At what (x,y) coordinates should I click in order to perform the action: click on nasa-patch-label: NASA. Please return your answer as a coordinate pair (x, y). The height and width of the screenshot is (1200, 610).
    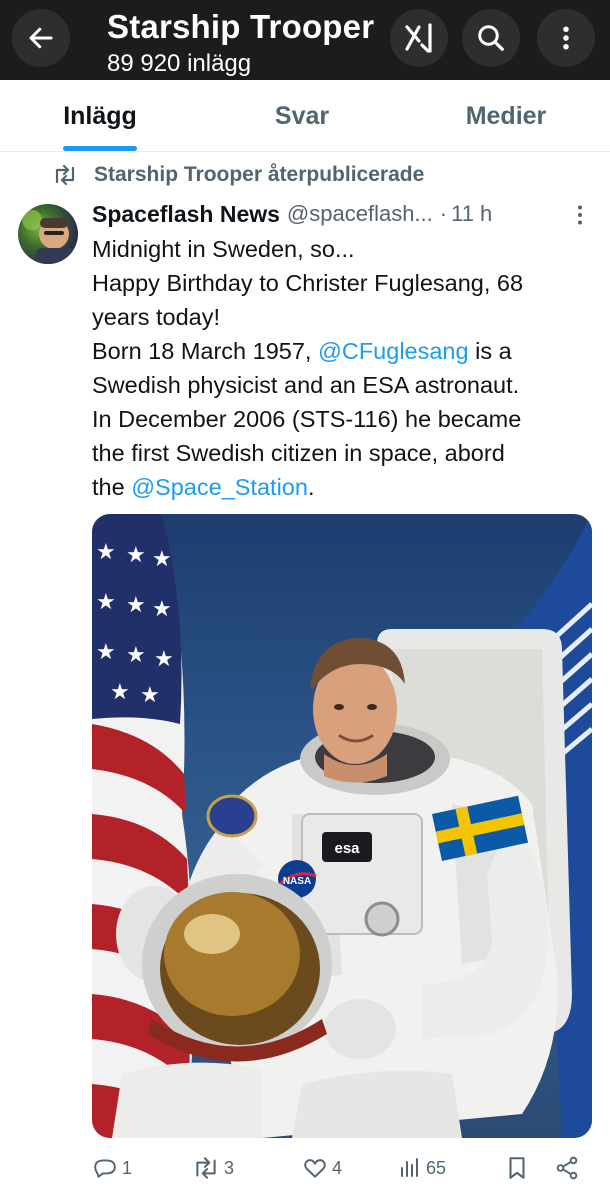
    Looking at the image, I should click on (297, 881).